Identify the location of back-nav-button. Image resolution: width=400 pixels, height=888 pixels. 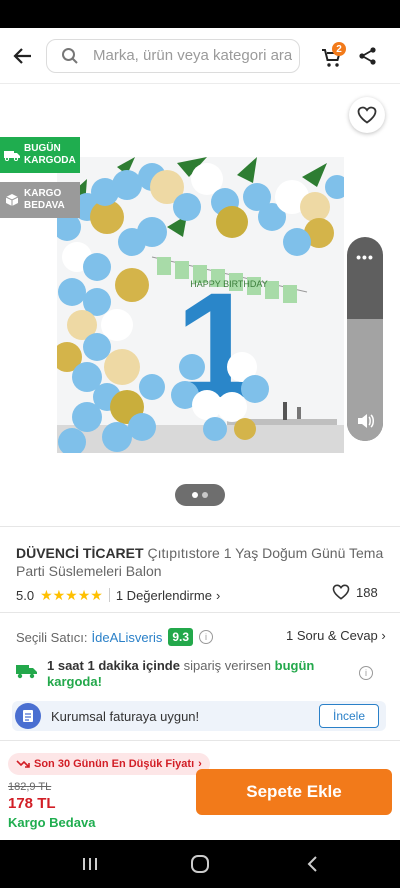
(312, 864).